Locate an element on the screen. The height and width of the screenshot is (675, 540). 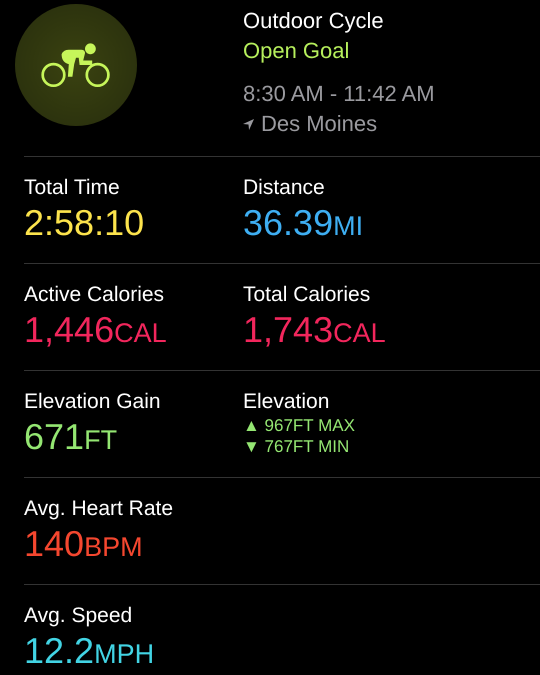
metric-value: 1,743CAL is located at coordinates (314, 330).